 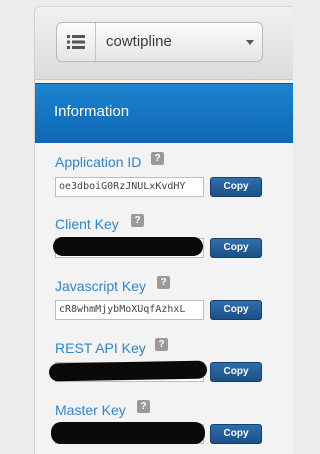 I want to click on top-bar: cowtipline, so click(x=164, y=43).